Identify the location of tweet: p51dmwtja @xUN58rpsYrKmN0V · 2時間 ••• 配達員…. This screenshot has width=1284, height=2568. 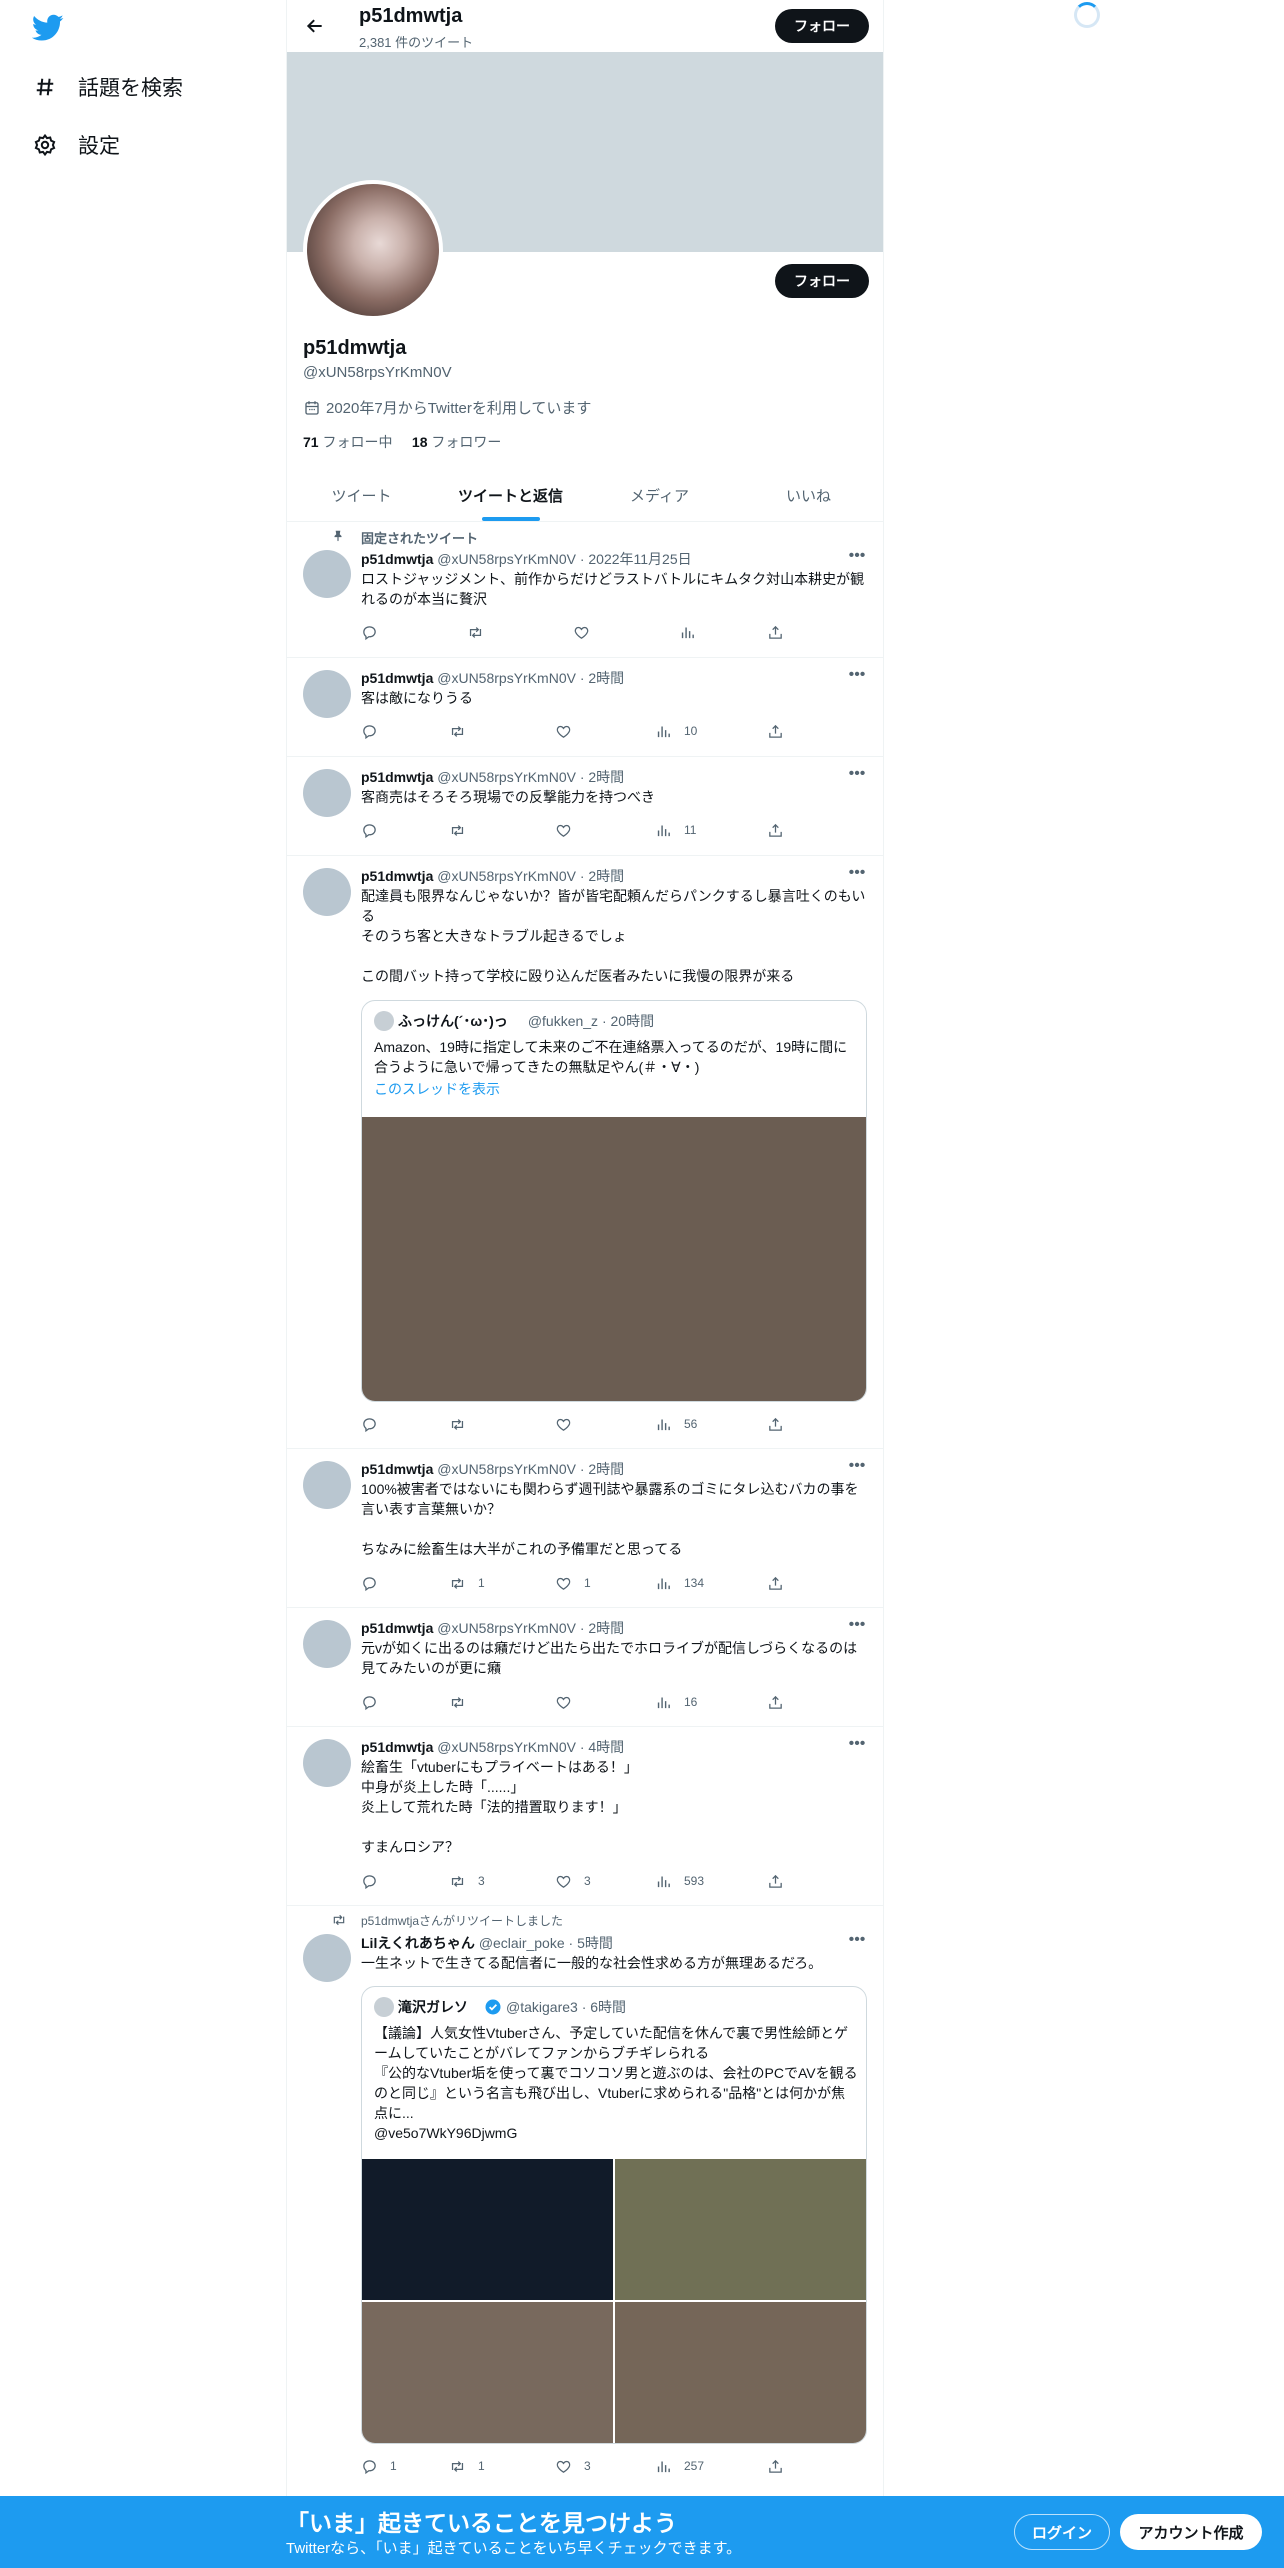
(585, 1152).